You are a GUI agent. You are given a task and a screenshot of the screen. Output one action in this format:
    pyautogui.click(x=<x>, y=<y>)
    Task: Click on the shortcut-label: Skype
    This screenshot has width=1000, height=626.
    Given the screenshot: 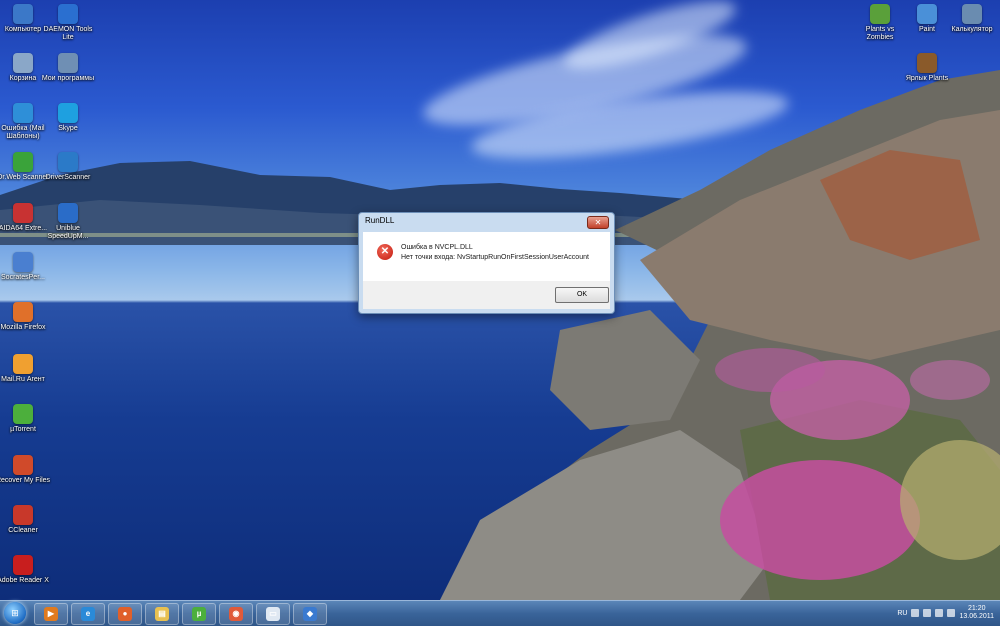 What is the action you would take?
    pyautogui.click(x=68, y=128)
    